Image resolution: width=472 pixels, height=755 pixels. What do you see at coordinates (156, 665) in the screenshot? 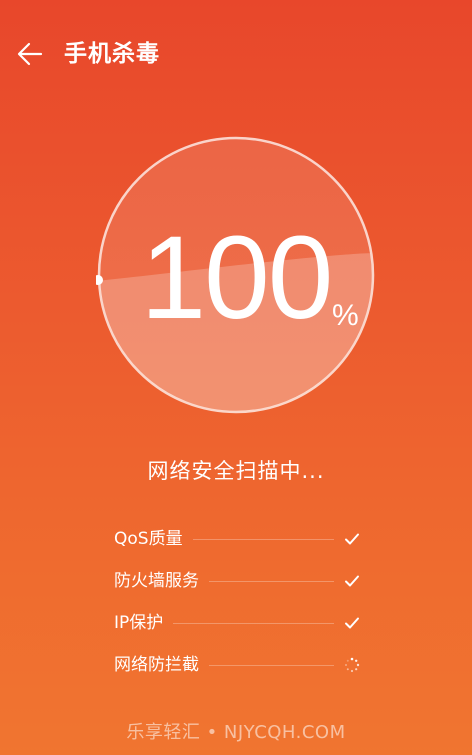
I see `check-item-label: 网络防拦截` at bounding box center [156, 665].